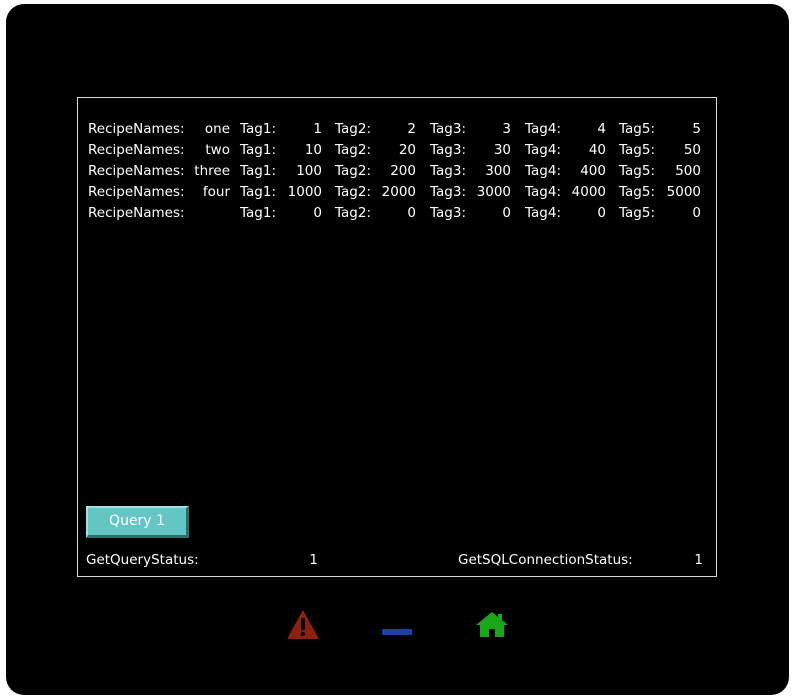 The width and height of the screenshot is (793, 699). I want to click on tag1-value: 1000, so click(304, 192).